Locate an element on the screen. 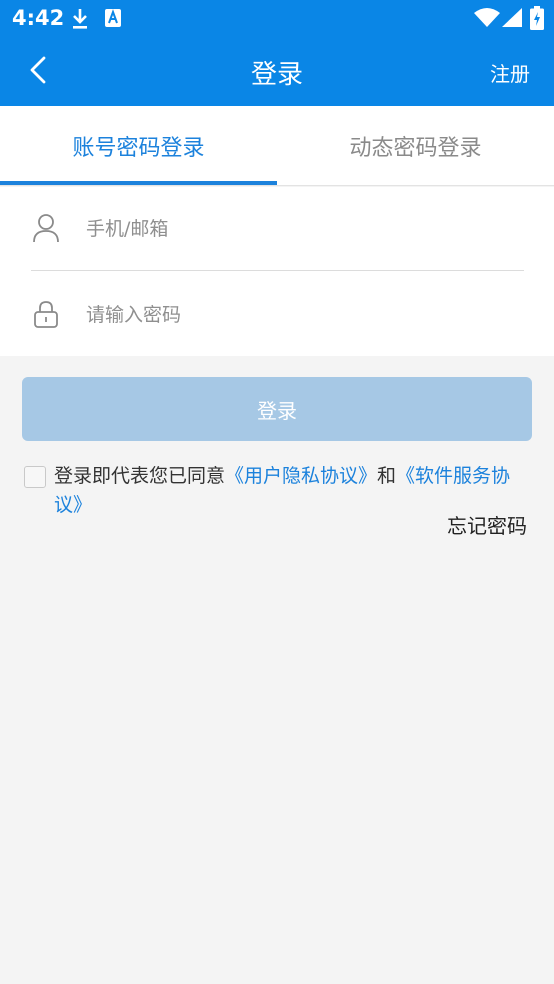 This screenshot has height=984, width=554. account-input is located at coordinates (304, 229).